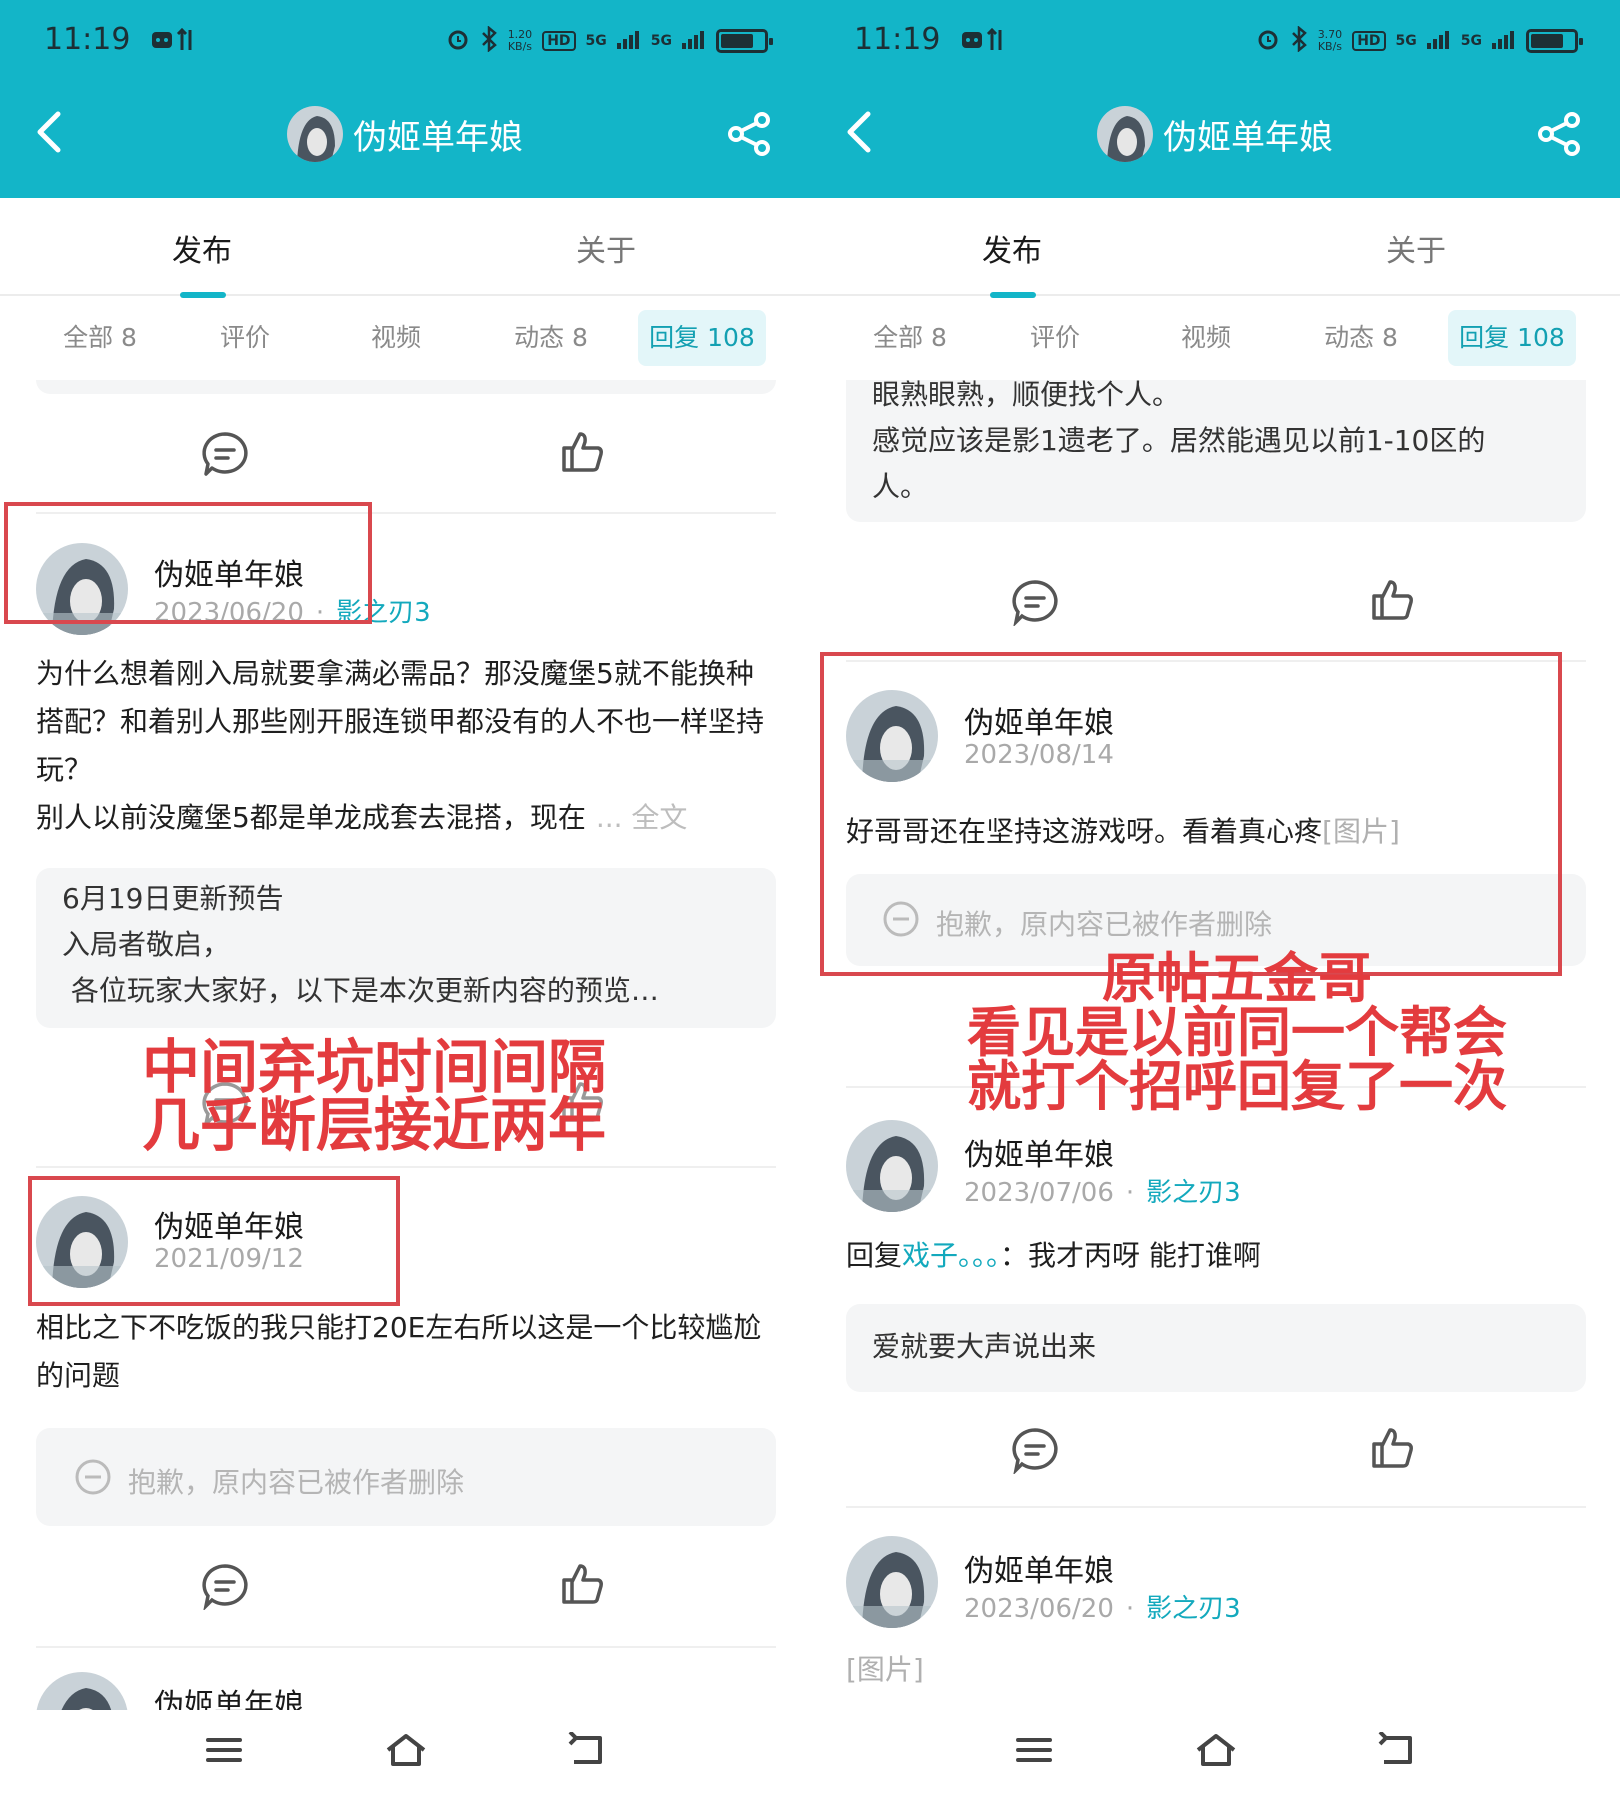 This screenshot has width=1620, height=1800. What do you see at coordinates (1216, 1256) in the screenshot?
I see `post-text: 回复戏子。。。：我才丙呀 能打谁啊` at bounding box center [1216, 1256].